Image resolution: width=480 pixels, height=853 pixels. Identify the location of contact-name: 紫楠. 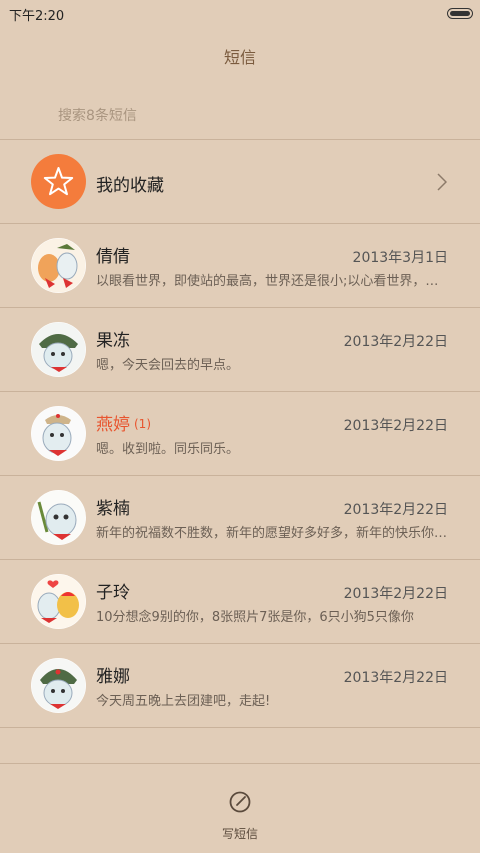
(113, 509).